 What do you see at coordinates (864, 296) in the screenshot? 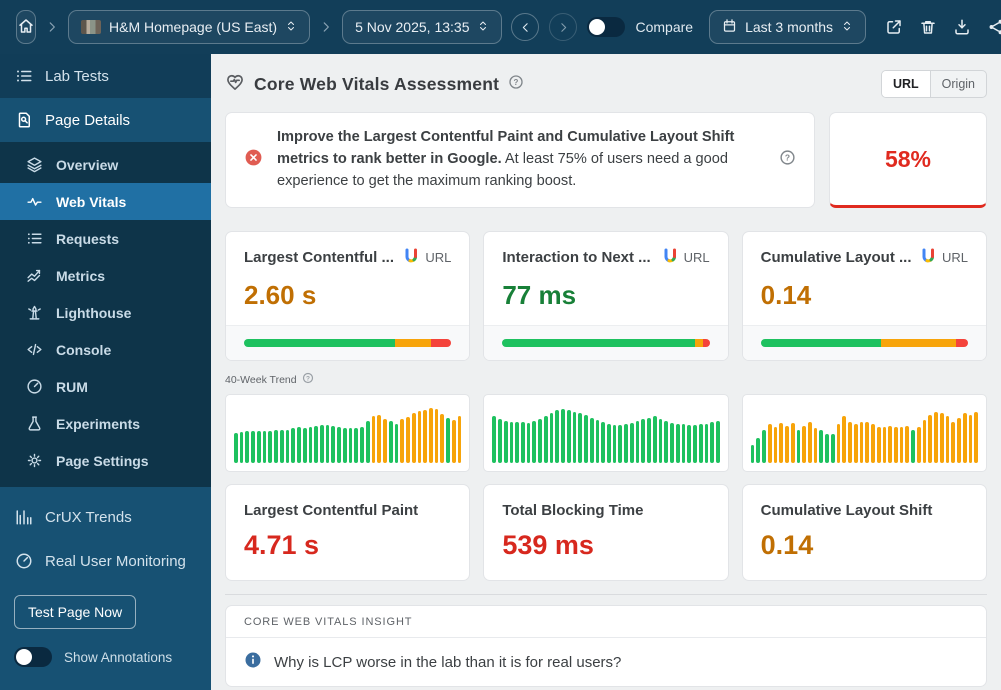
I see `field-card-cls: Cumulative Layout ... URL 0.14` at bounding box center [864, 296].